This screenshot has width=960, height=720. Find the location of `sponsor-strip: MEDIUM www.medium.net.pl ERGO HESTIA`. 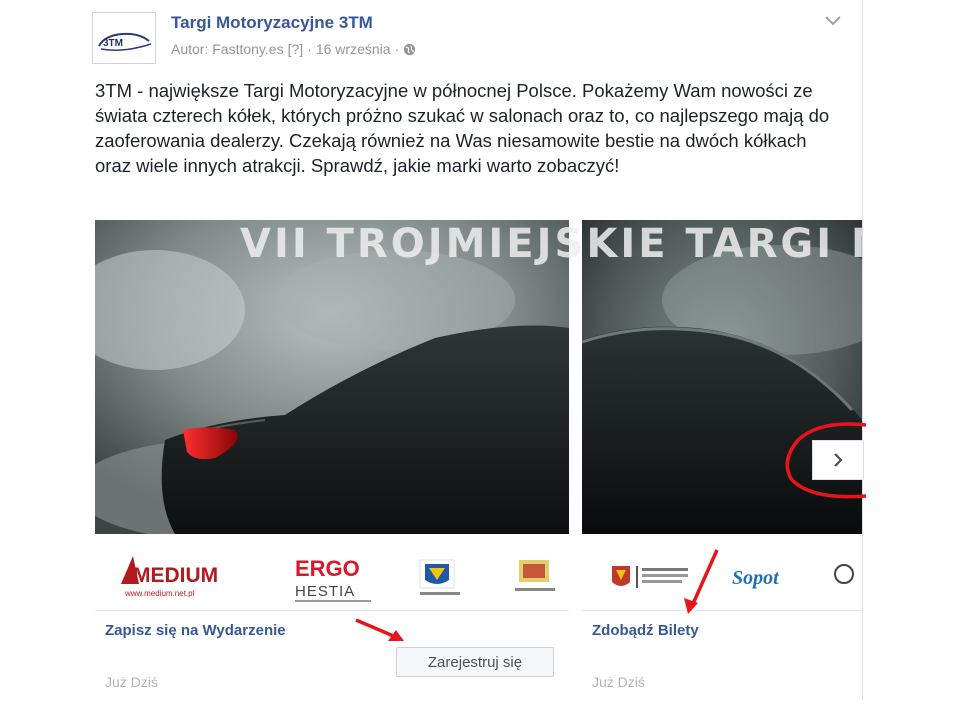

sponsor-strip: MEDIUM www.medium.net.pl ERGO HESTIA is located at coordinates (332, 572).